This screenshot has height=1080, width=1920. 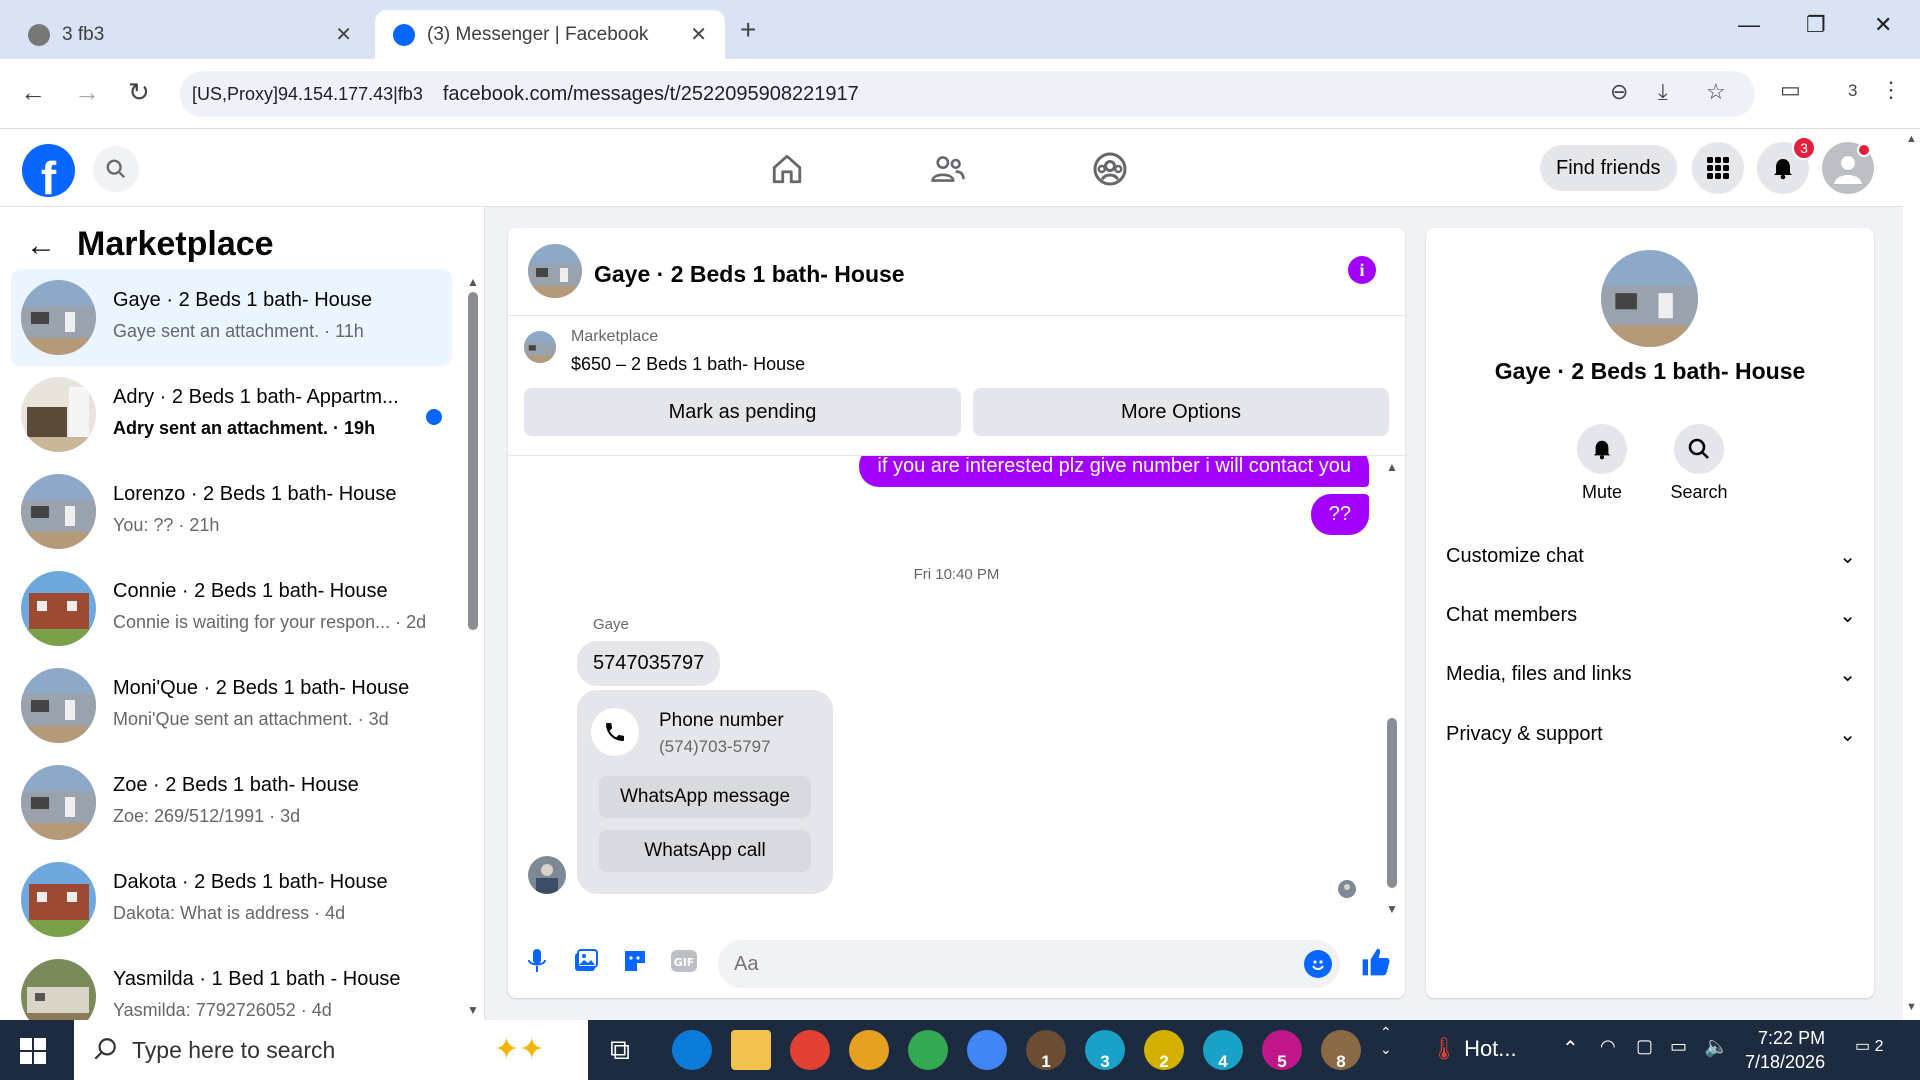 What do you see at coordinates (555, 271) in the screenshot?
I see `chat-avatar` at bounding box center [555, 271].